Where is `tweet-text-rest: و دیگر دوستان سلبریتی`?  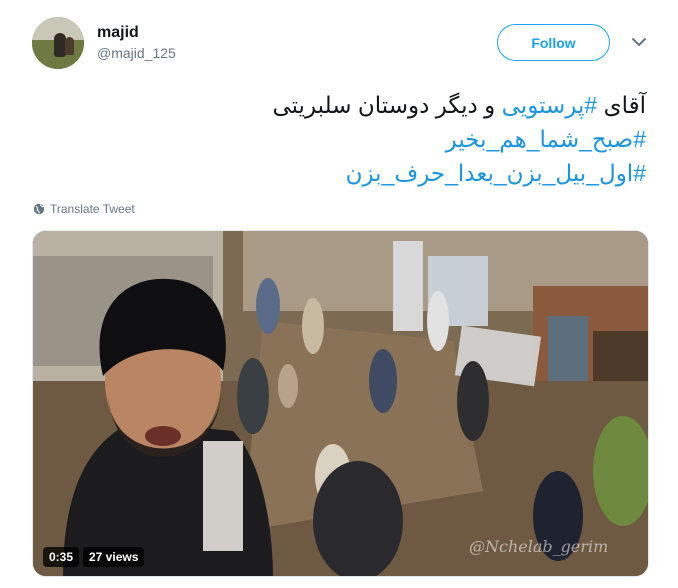
tweet-text-rest: و دیگر دوستان سلبریتی is located at coordinates (384, 105).